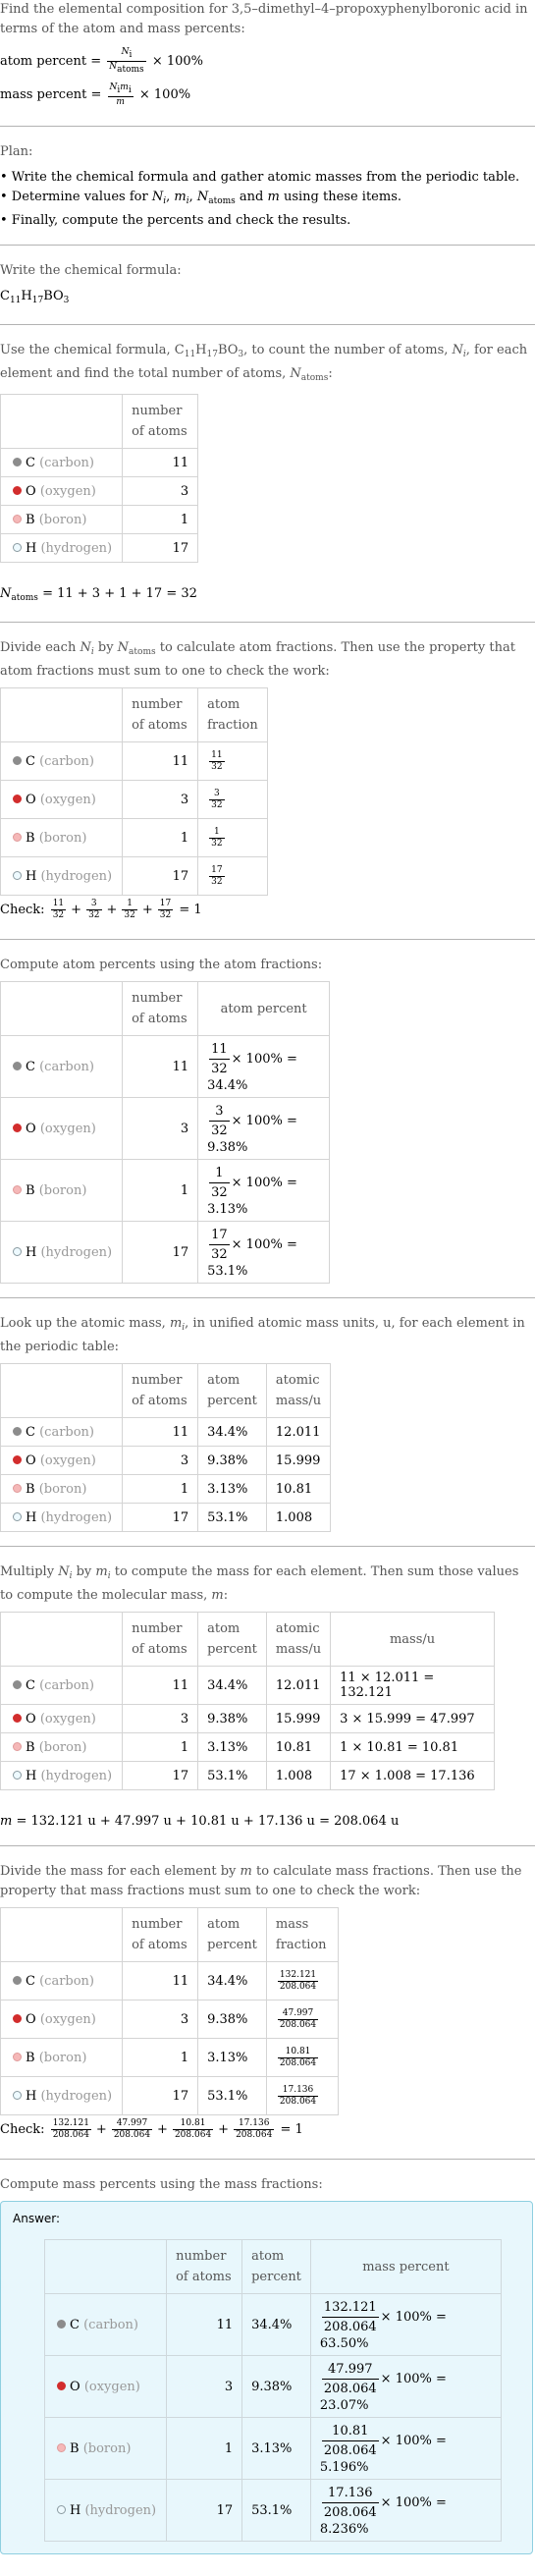 Image resolution: width=535 pixels, height=2576 pixels. Describe the element at coordinates (350, 2493) in the screenshot. I see `fraction-numerator: 17.136` at that location.